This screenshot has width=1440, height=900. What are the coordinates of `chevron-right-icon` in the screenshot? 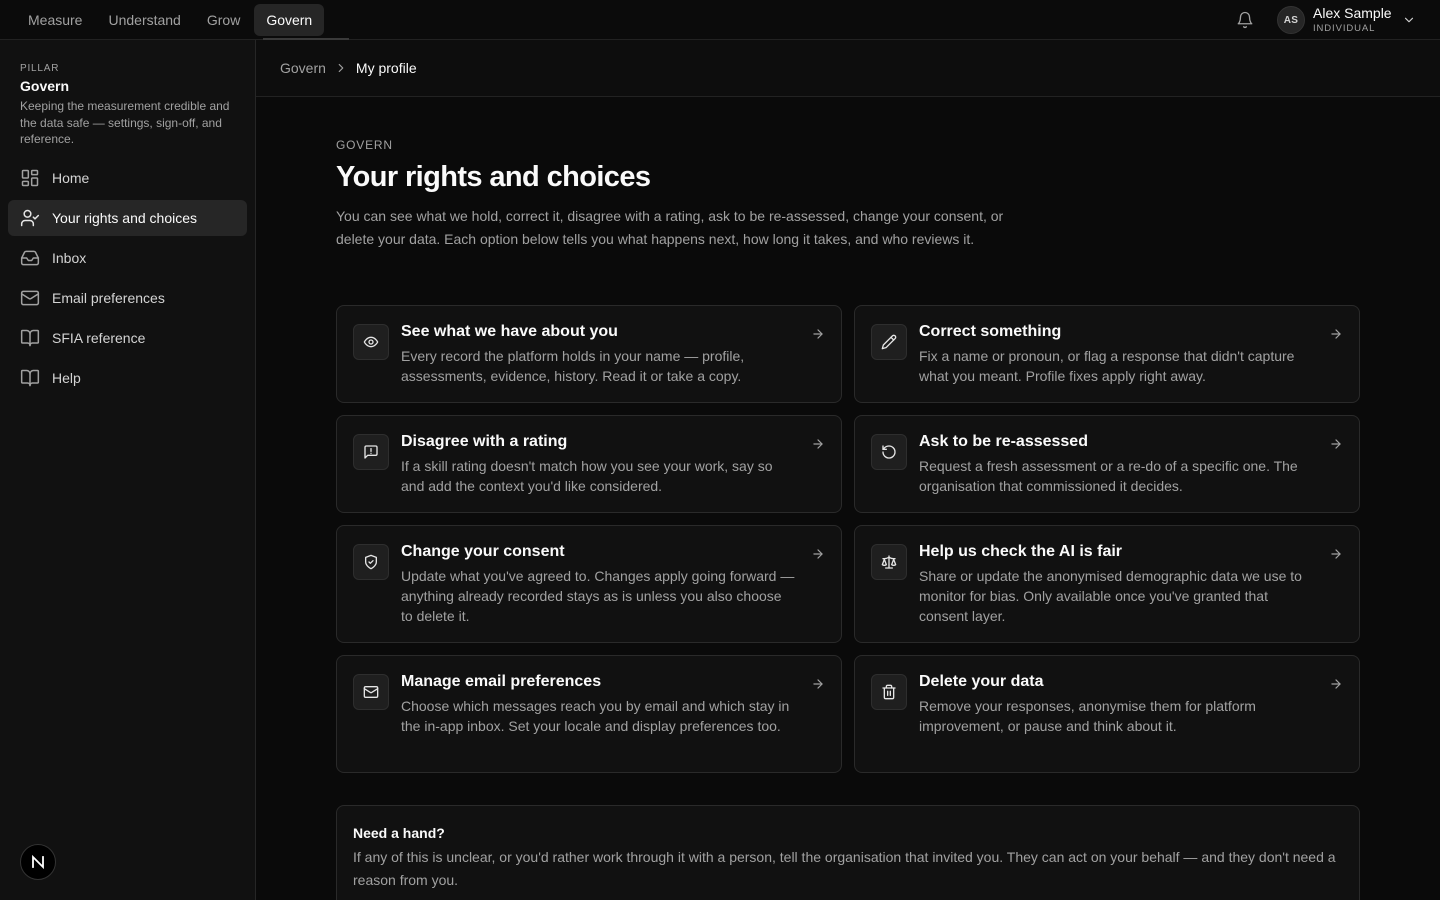 It's located at (341, 68).